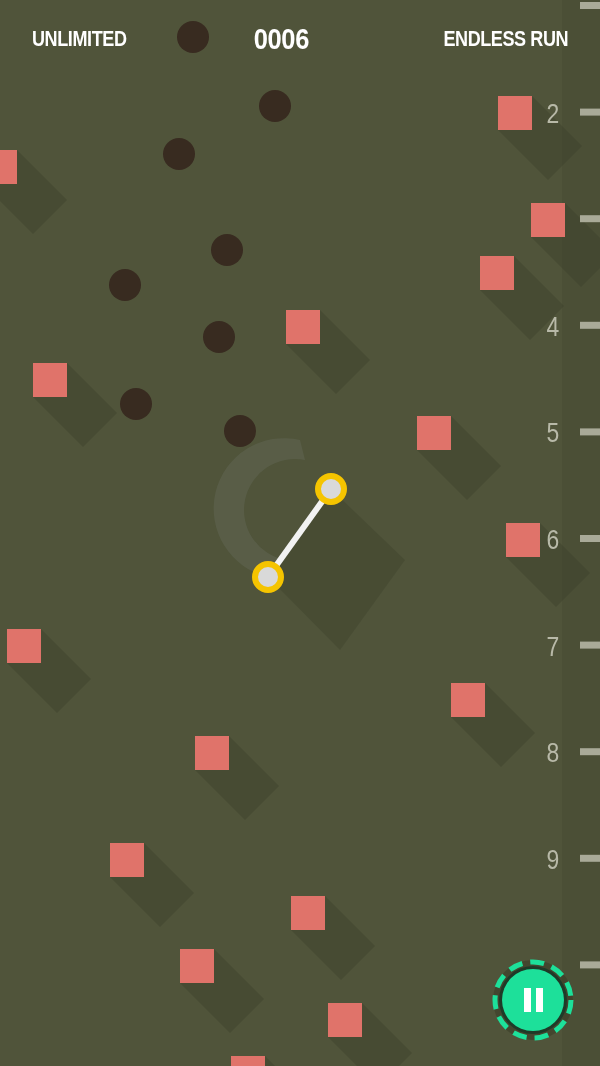  What do you see at coordinates (553, 432) in the screenshot?
I see `ruler-label: 5` at bounding box center [553, 432].